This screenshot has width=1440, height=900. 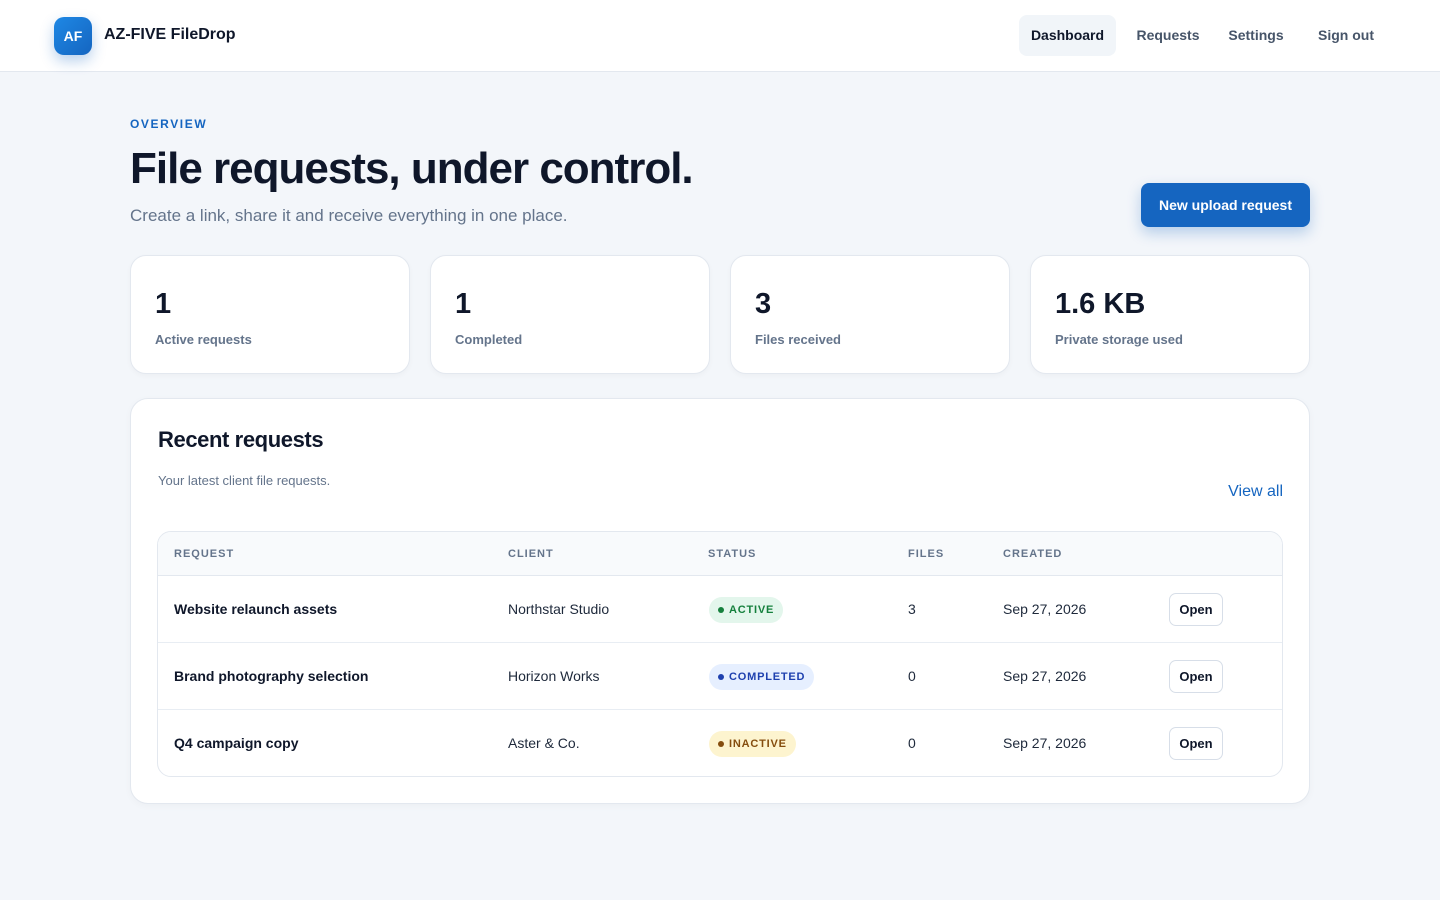 What do you see at coordinates (912, 609) in the screenshot?
I see `file-count: 3` at bounding box center [912, 609].